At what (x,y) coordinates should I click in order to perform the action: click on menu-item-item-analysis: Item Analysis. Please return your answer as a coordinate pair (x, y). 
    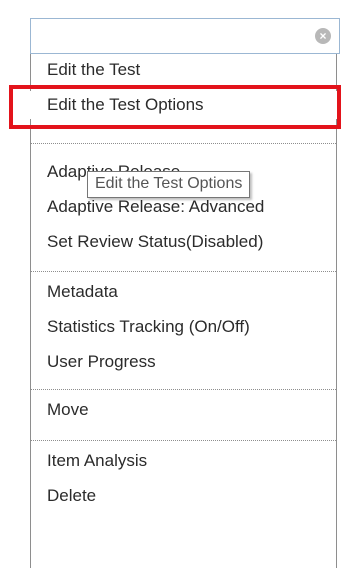
    Looking at the image, I should click on (97, 461).